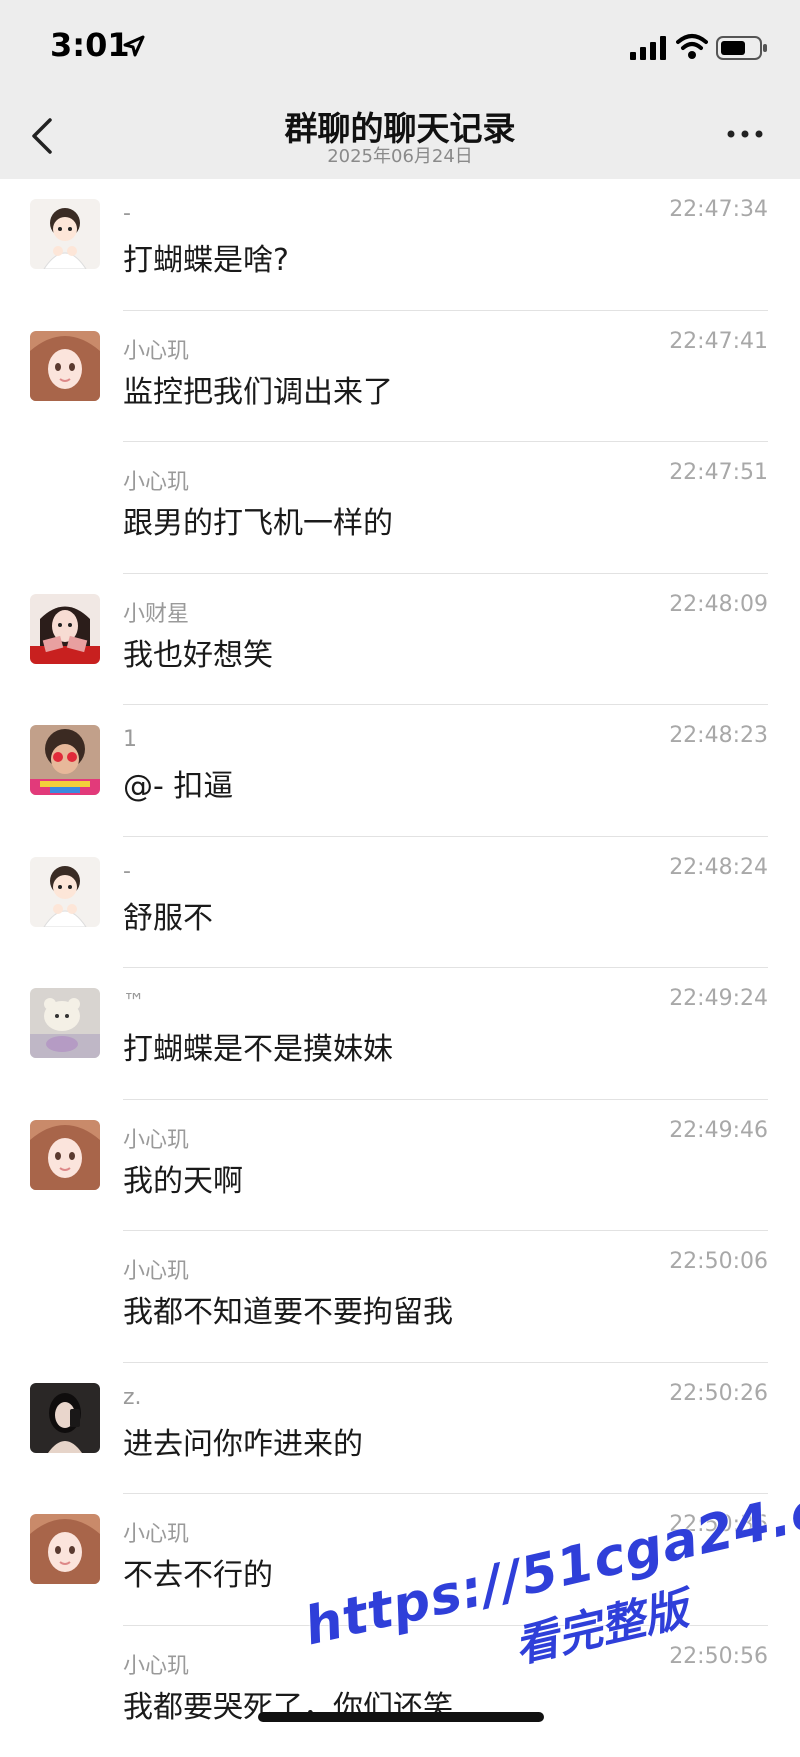 This screenshot has width=800, height=1757. What do you see at coordinates (400, 903) in the screenshot?
I see `list-item: - 22:48:24 舒服不` at bounding box center [400, 903].